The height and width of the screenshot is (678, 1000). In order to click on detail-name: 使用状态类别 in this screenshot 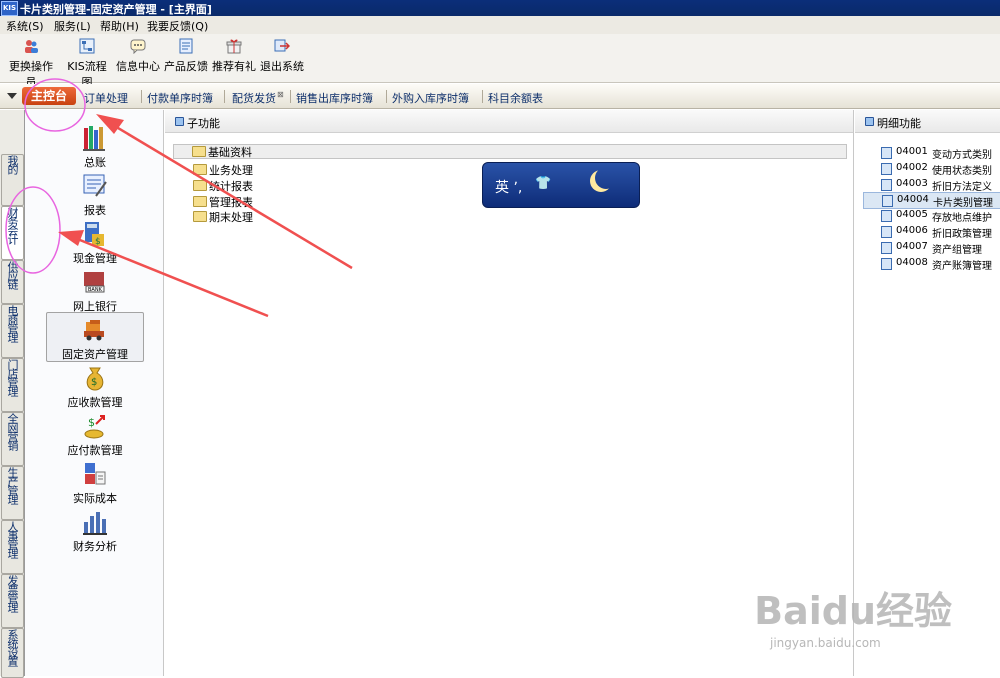, I will do `click(962, 171)`.